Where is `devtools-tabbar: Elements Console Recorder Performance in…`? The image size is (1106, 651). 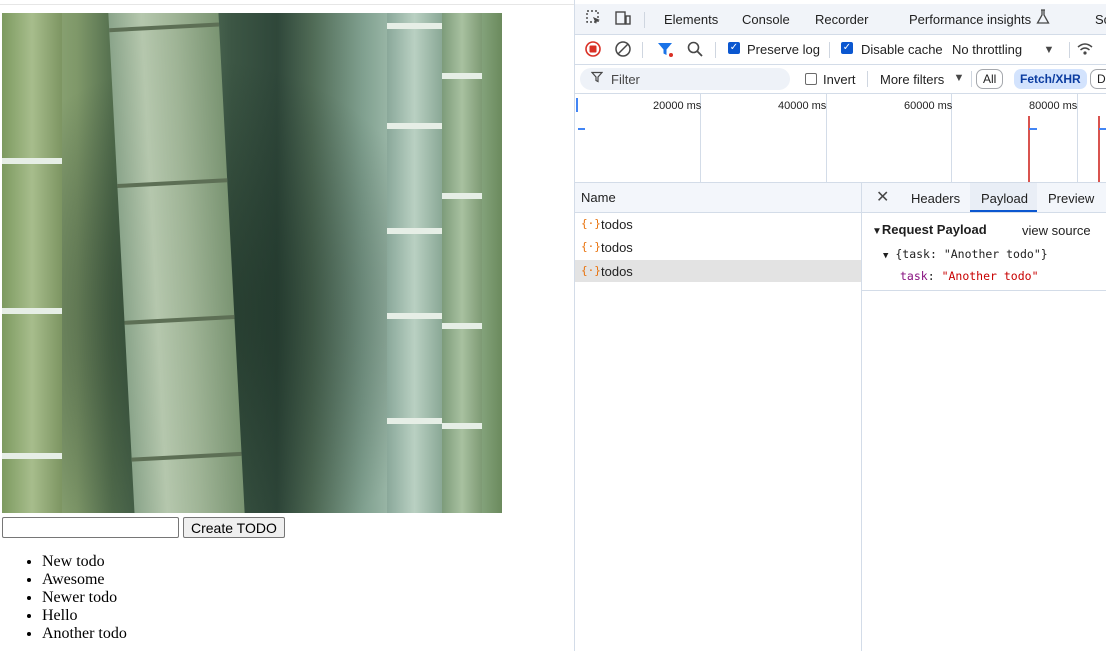
devtools-tabbar: Elements Console Recorder Performance in… is located at coordinates (840, 19).